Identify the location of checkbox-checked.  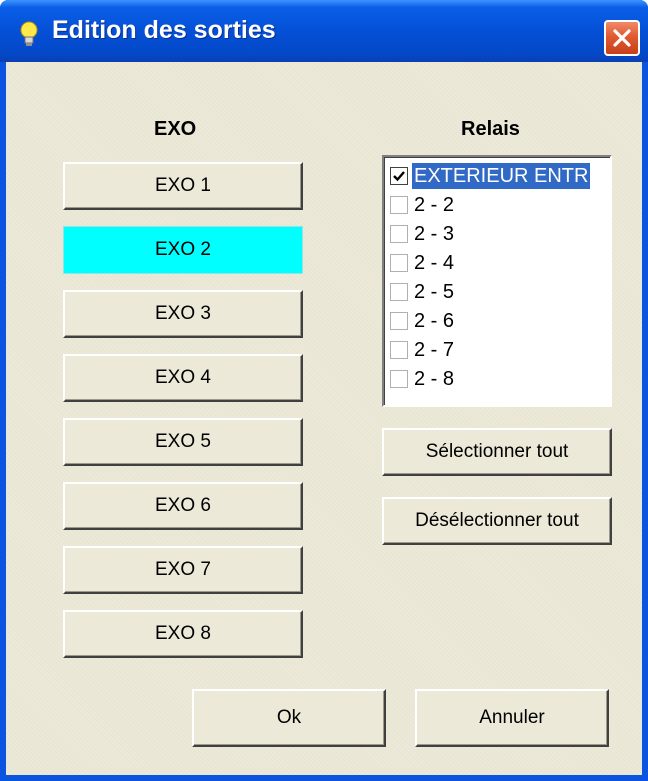
(399, 175).